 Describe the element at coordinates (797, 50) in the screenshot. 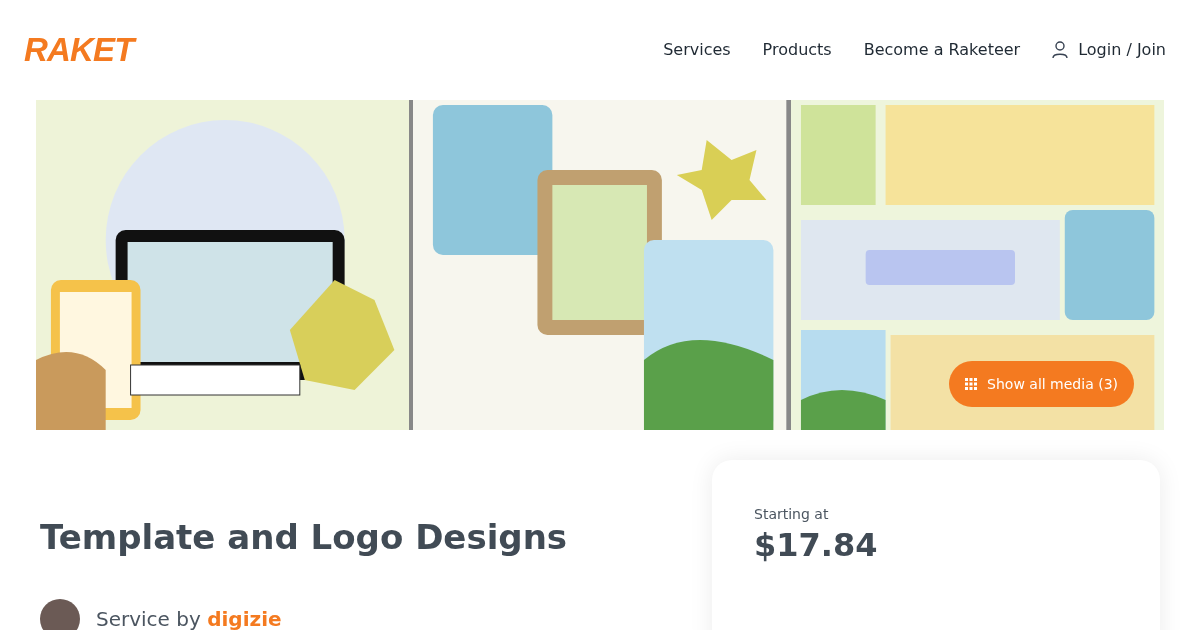

I see `nav-link: Products` at that location.